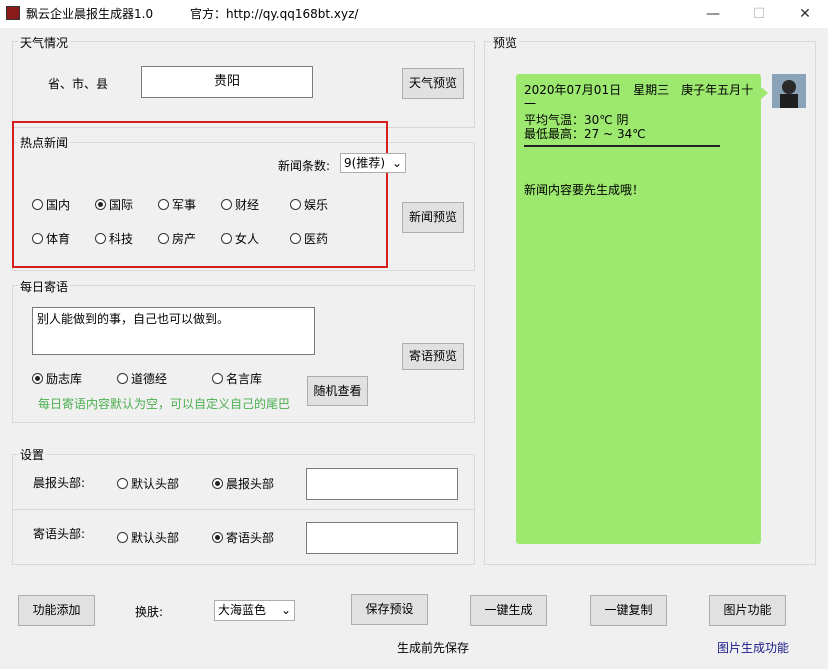  I want to click on news-radio-3: 财经, so click(240, 204).